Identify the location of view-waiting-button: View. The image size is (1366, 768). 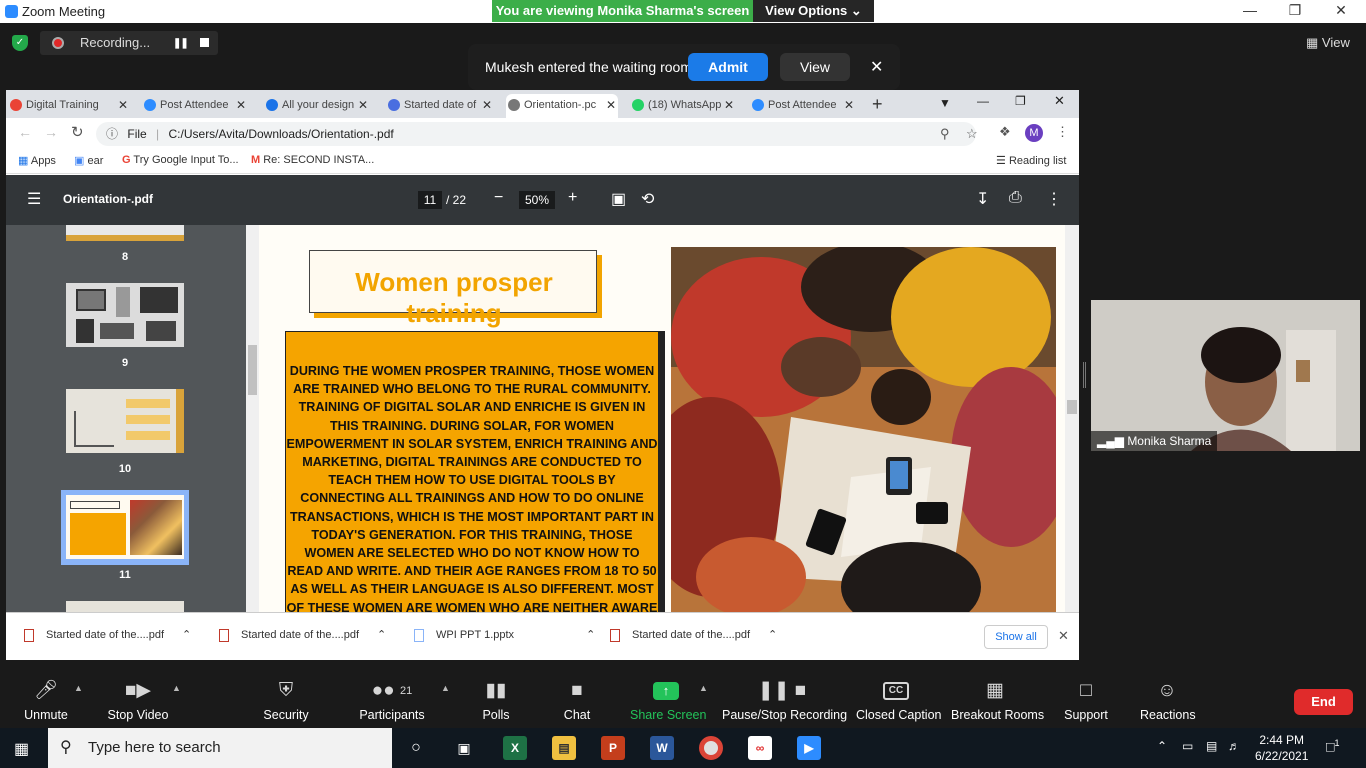
(815, 67).